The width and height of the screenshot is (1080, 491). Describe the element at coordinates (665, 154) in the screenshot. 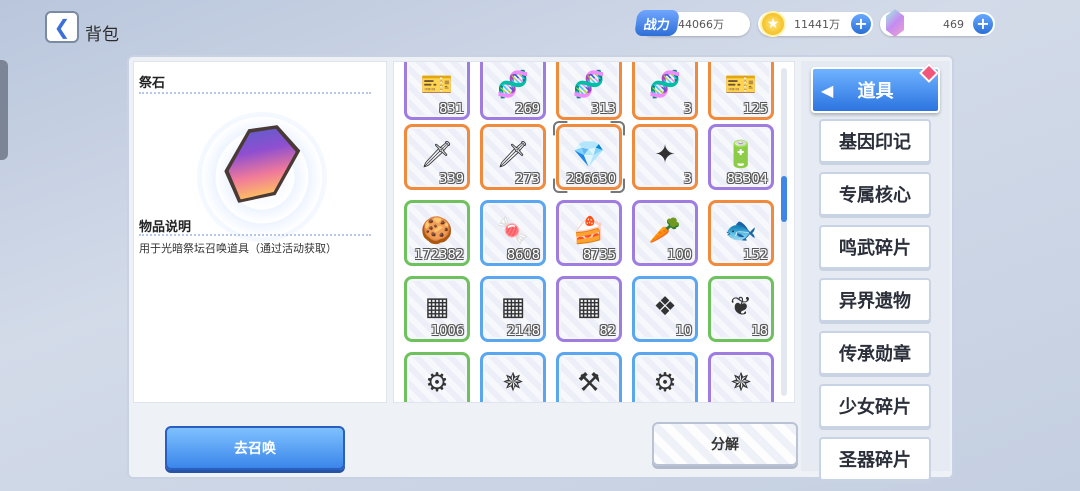

I see `star-card-icon: ✦` at that location.